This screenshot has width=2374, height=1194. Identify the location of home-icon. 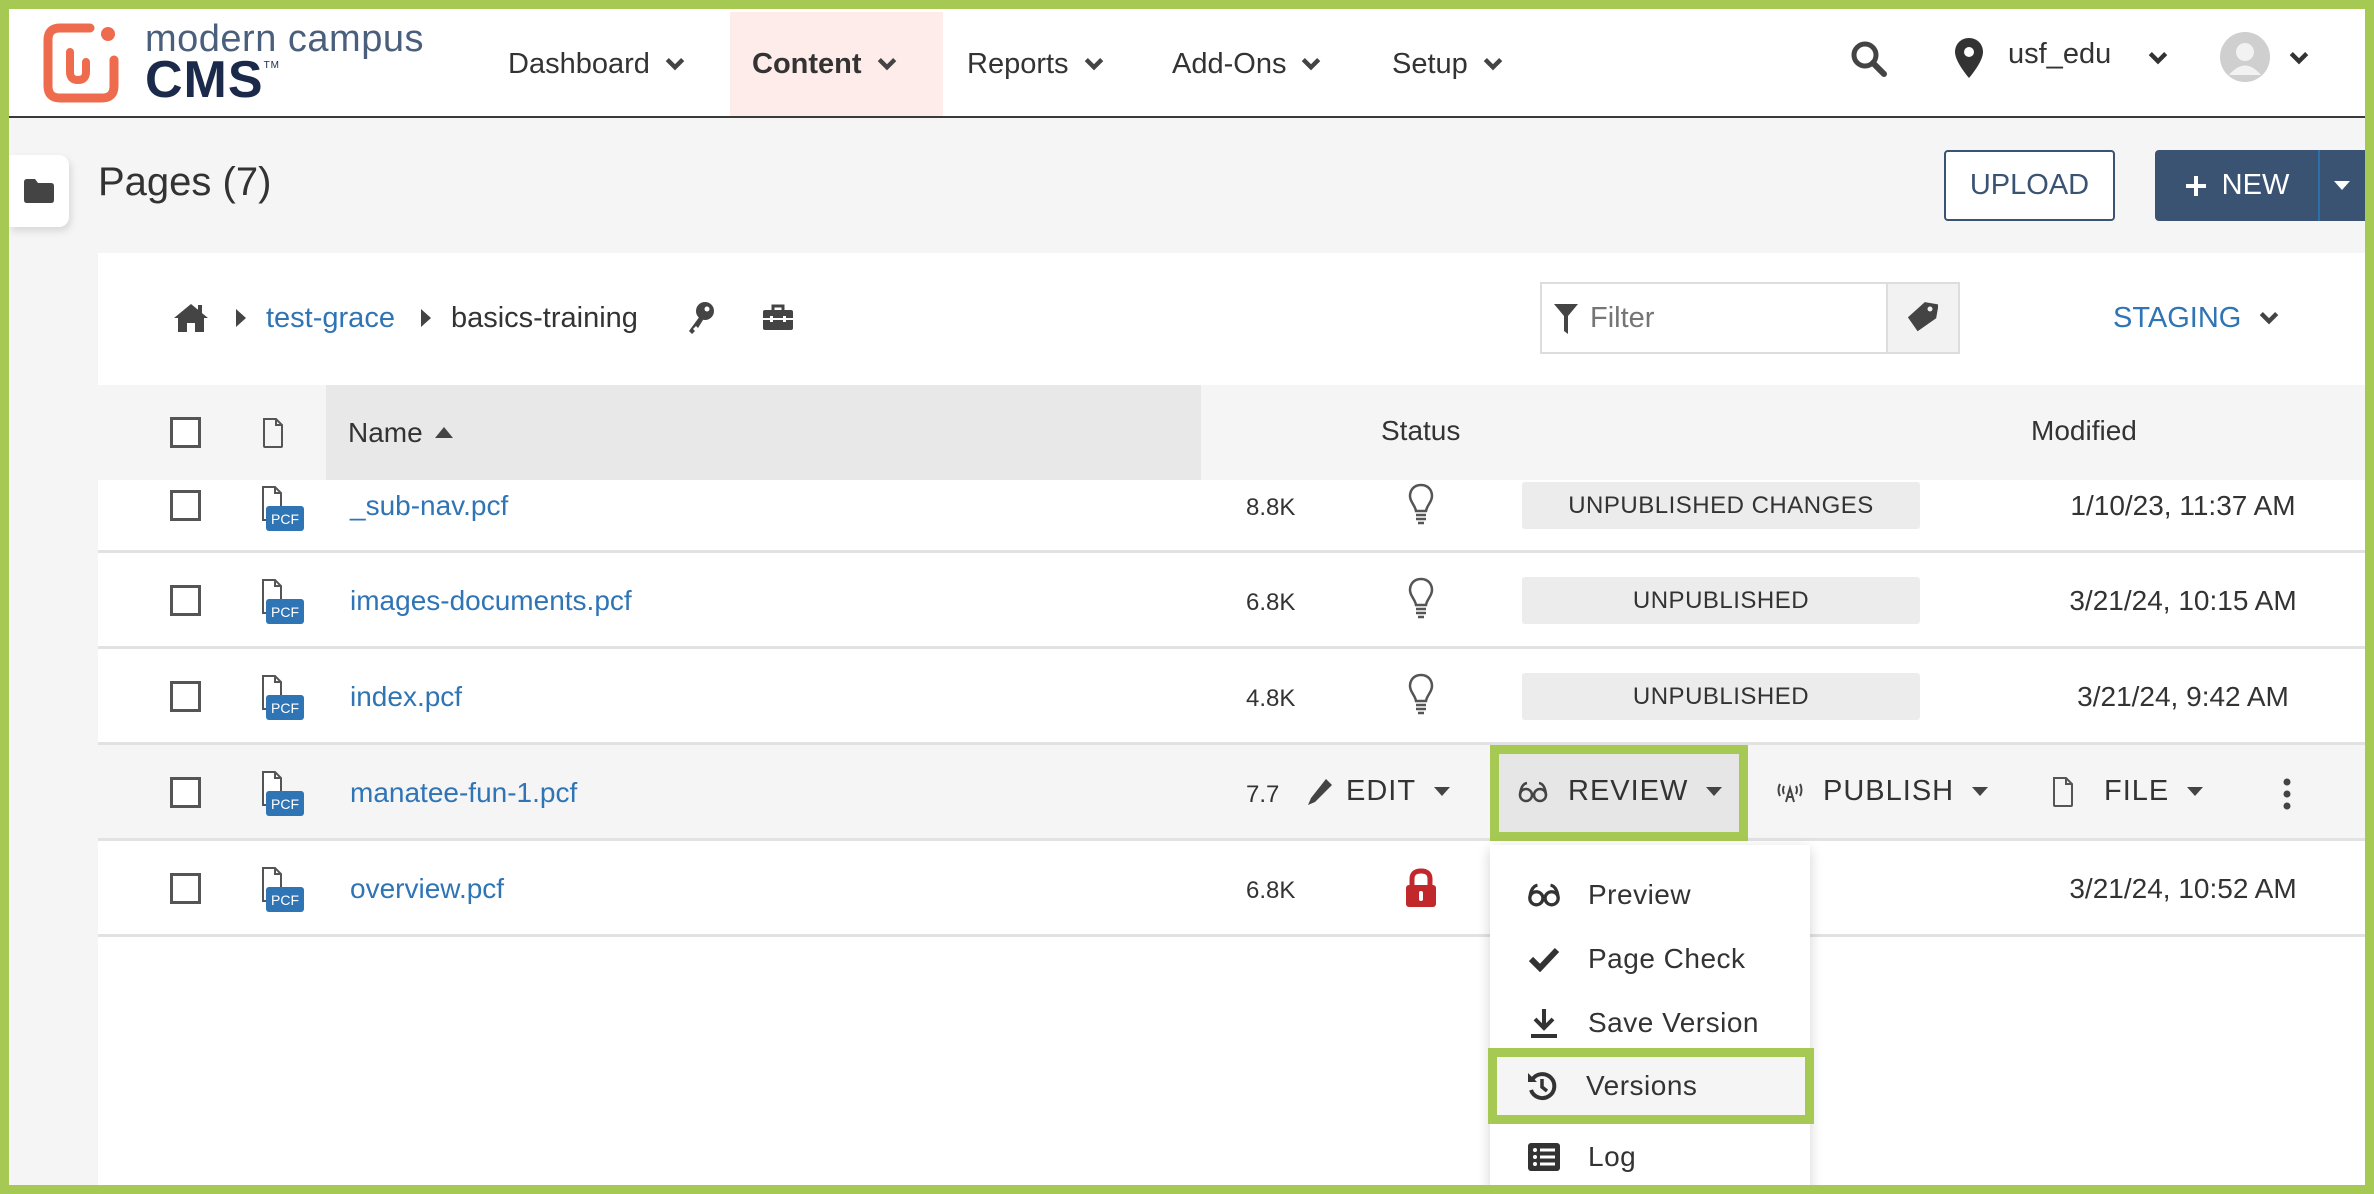
(191, 318).